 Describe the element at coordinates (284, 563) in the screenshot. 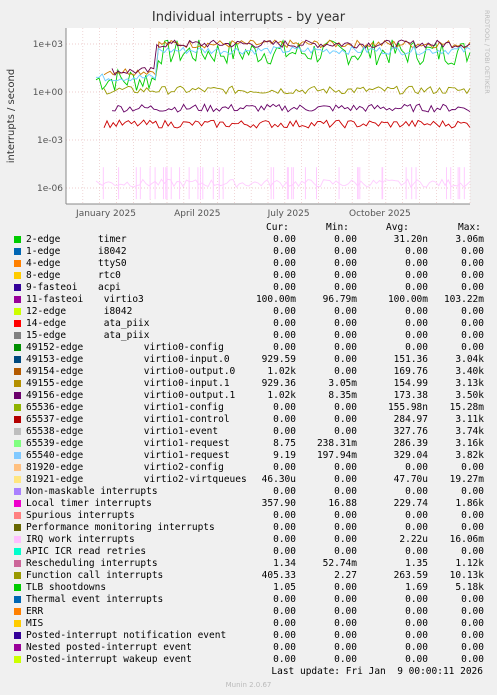

I see `value-cur: 1.34` at that location.